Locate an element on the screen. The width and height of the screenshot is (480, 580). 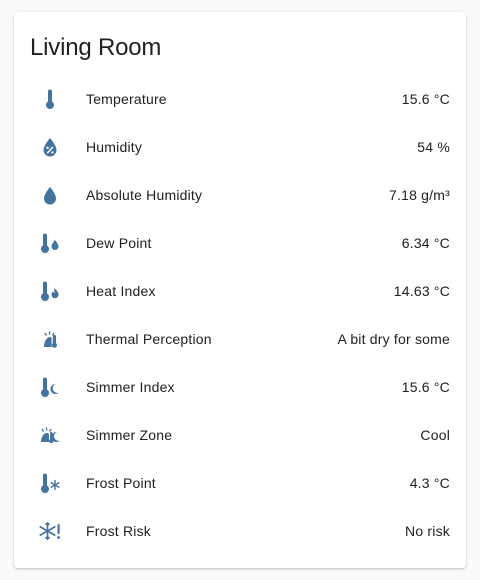
water-percent-icon is located at coordinates (50, 147).